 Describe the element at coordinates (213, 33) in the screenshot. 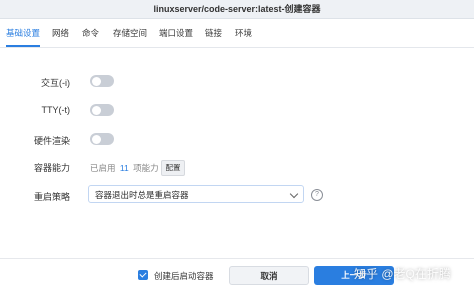

I see `tab-links: 链接` at that location.